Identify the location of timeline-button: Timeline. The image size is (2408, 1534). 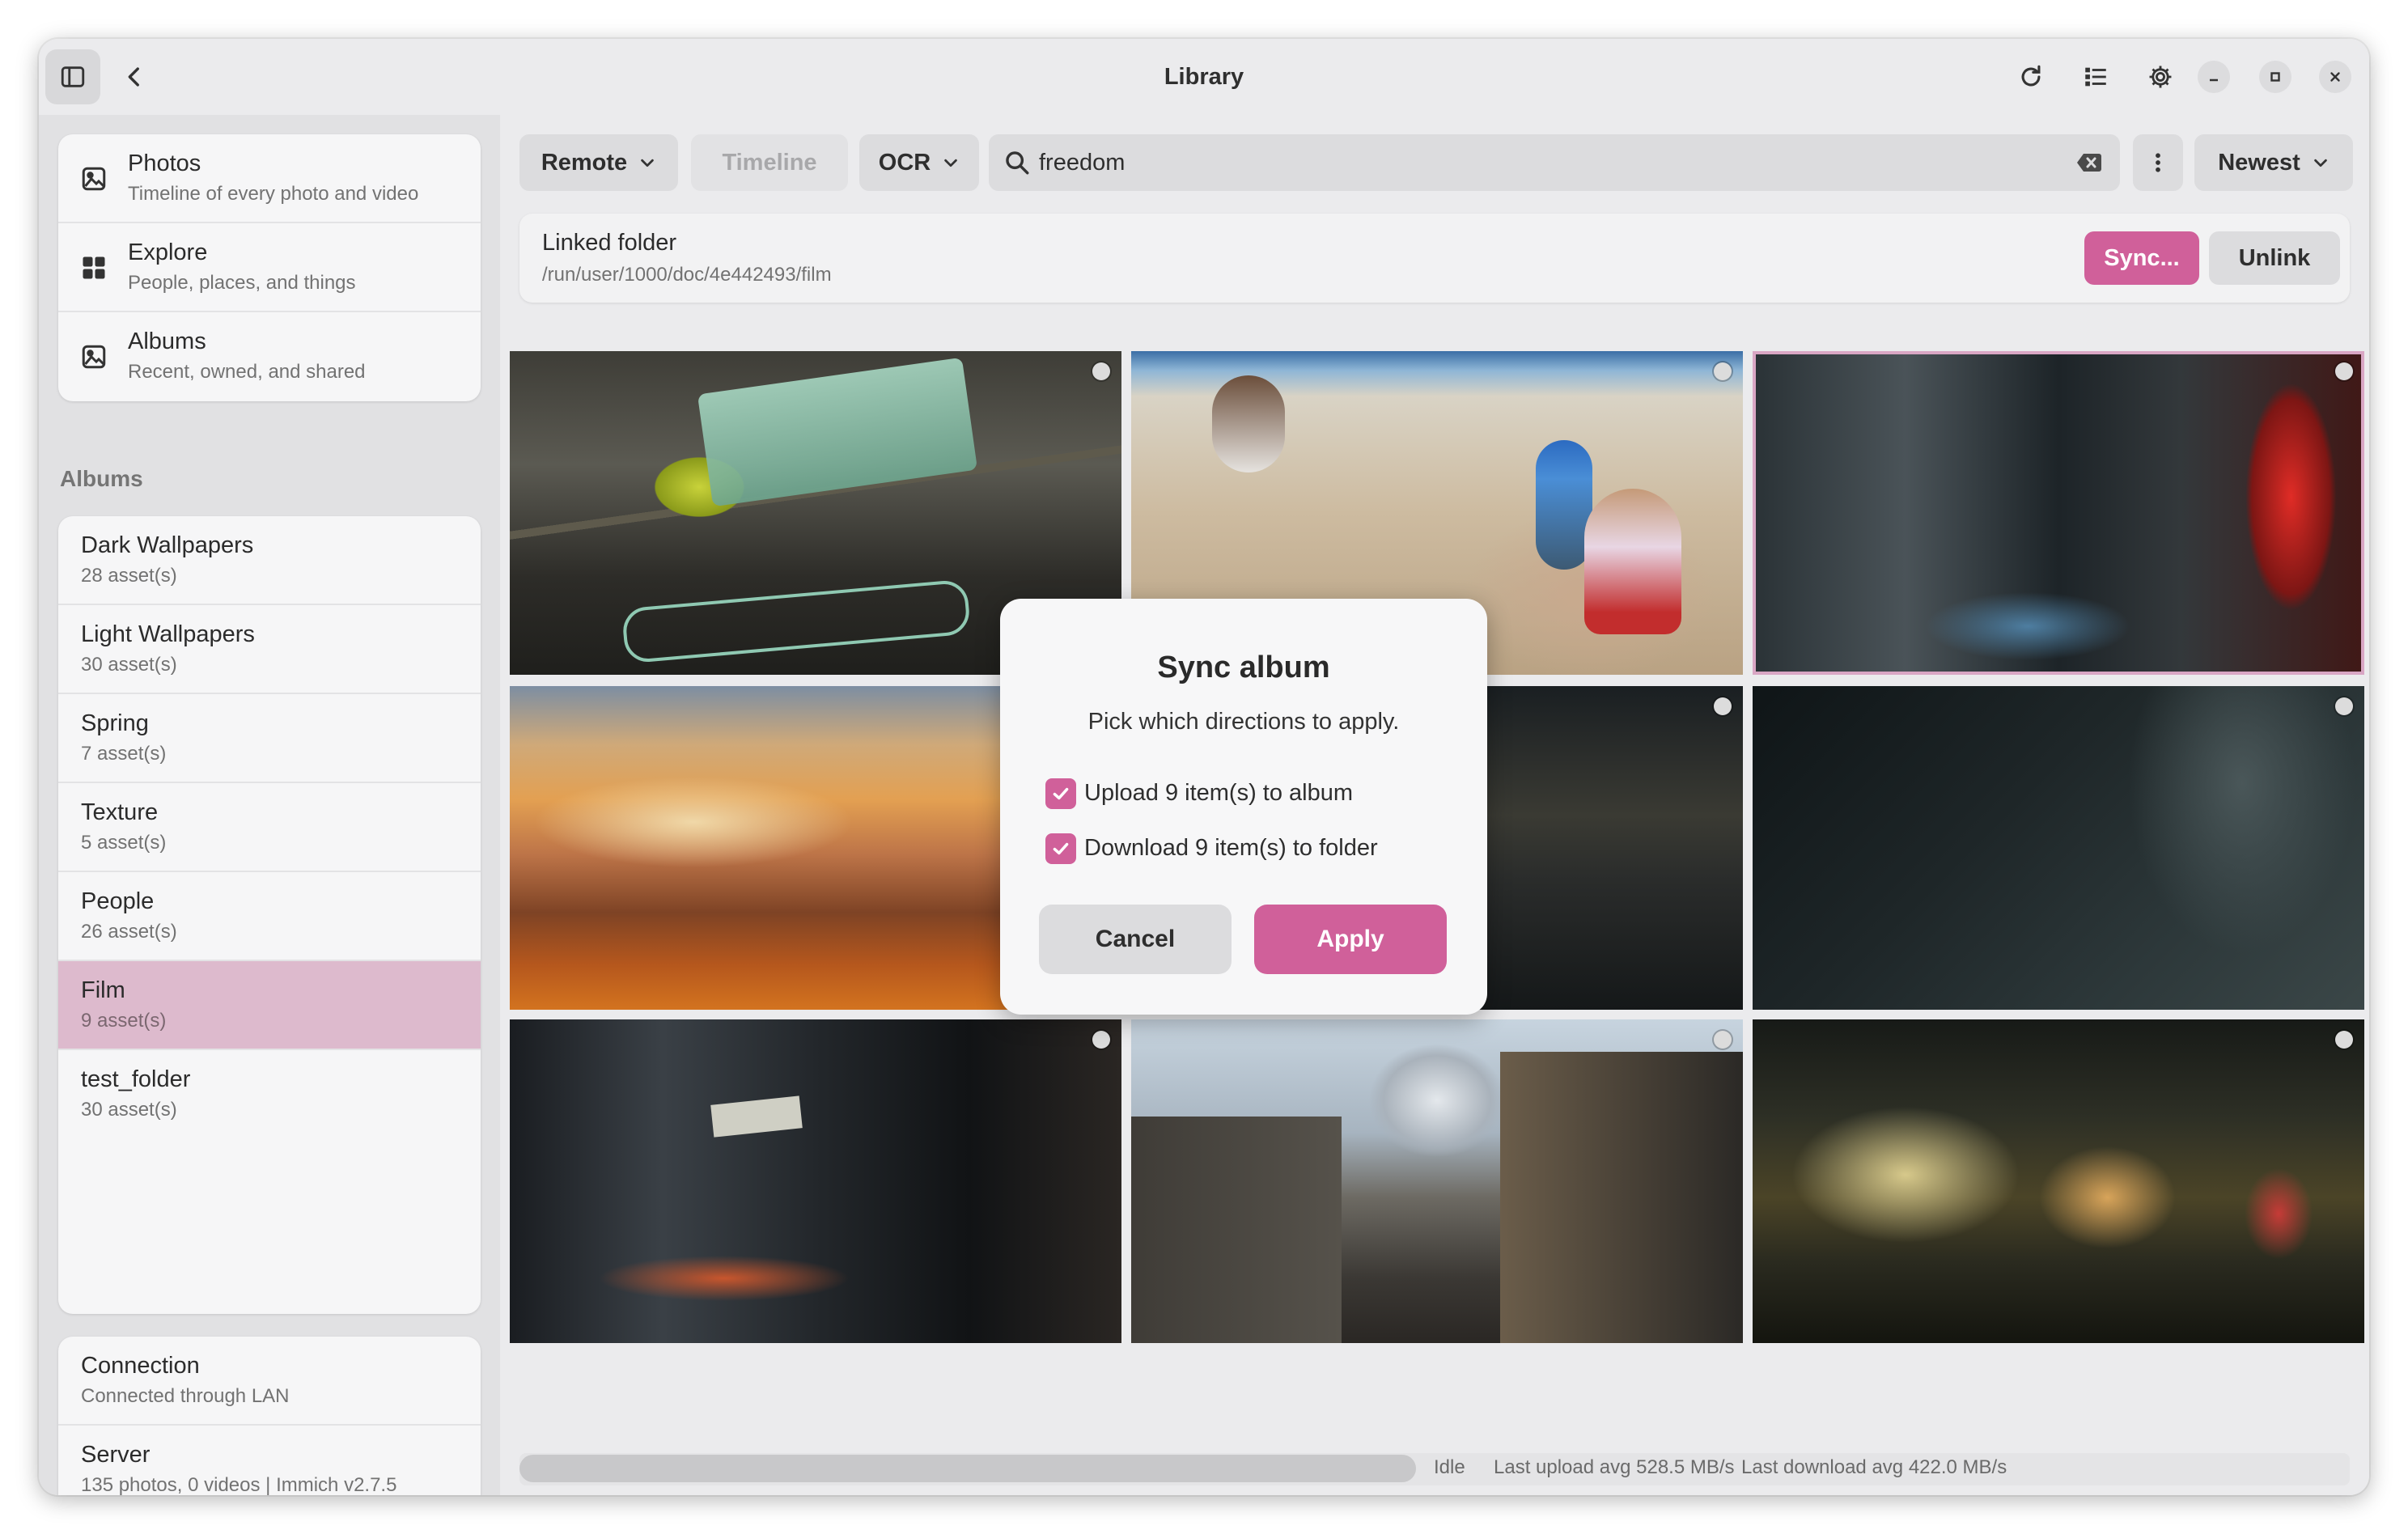
(769, 162).